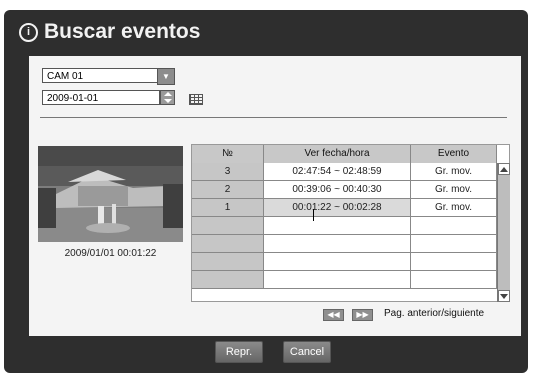 The height and width of the screenshot is (377, 536). What do you see at coordinates (110, 253) in the screenshot?
I see `preview-timestamp: 2009/01/01 00:01:22` at bounding box center [110, 253].